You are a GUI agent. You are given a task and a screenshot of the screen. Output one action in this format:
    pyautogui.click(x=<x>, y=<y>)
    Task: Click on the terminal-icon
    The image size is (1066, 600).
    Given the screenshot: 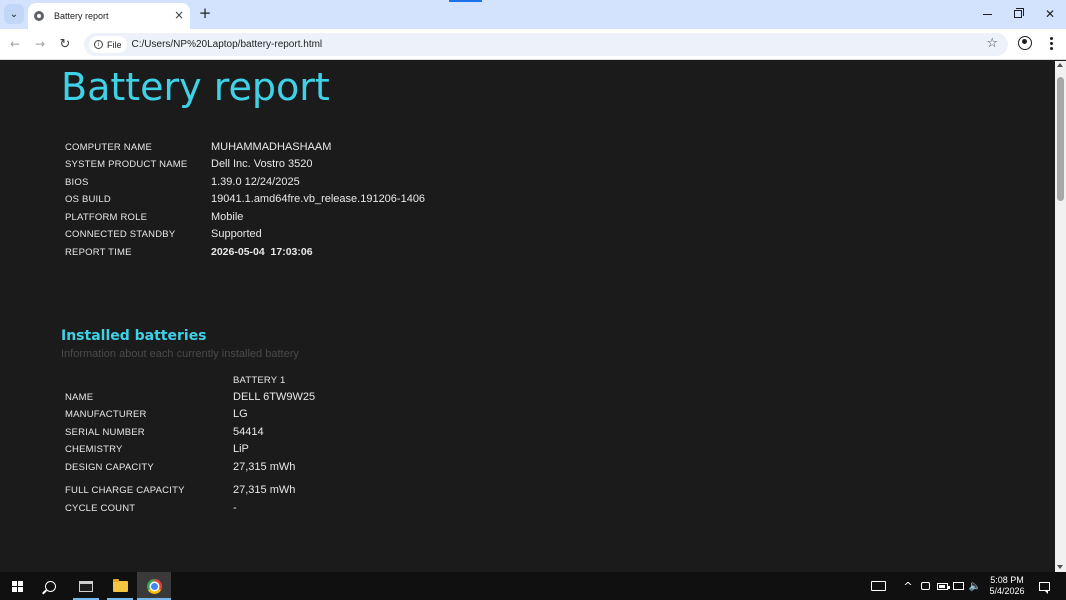 What is the action you would take?
    pyautogui.click(x=86, y=586)
    